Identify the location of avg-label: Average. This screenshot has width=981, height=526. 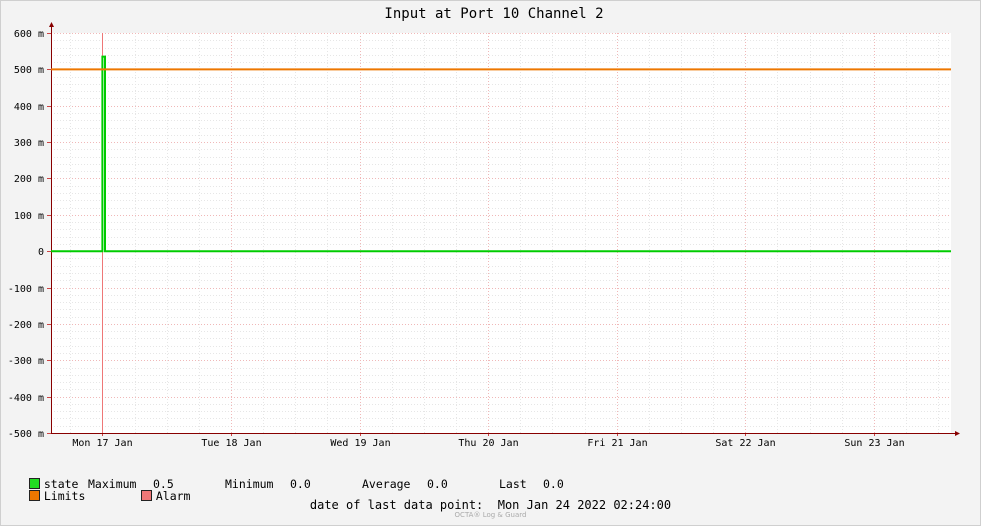
(386, 484).